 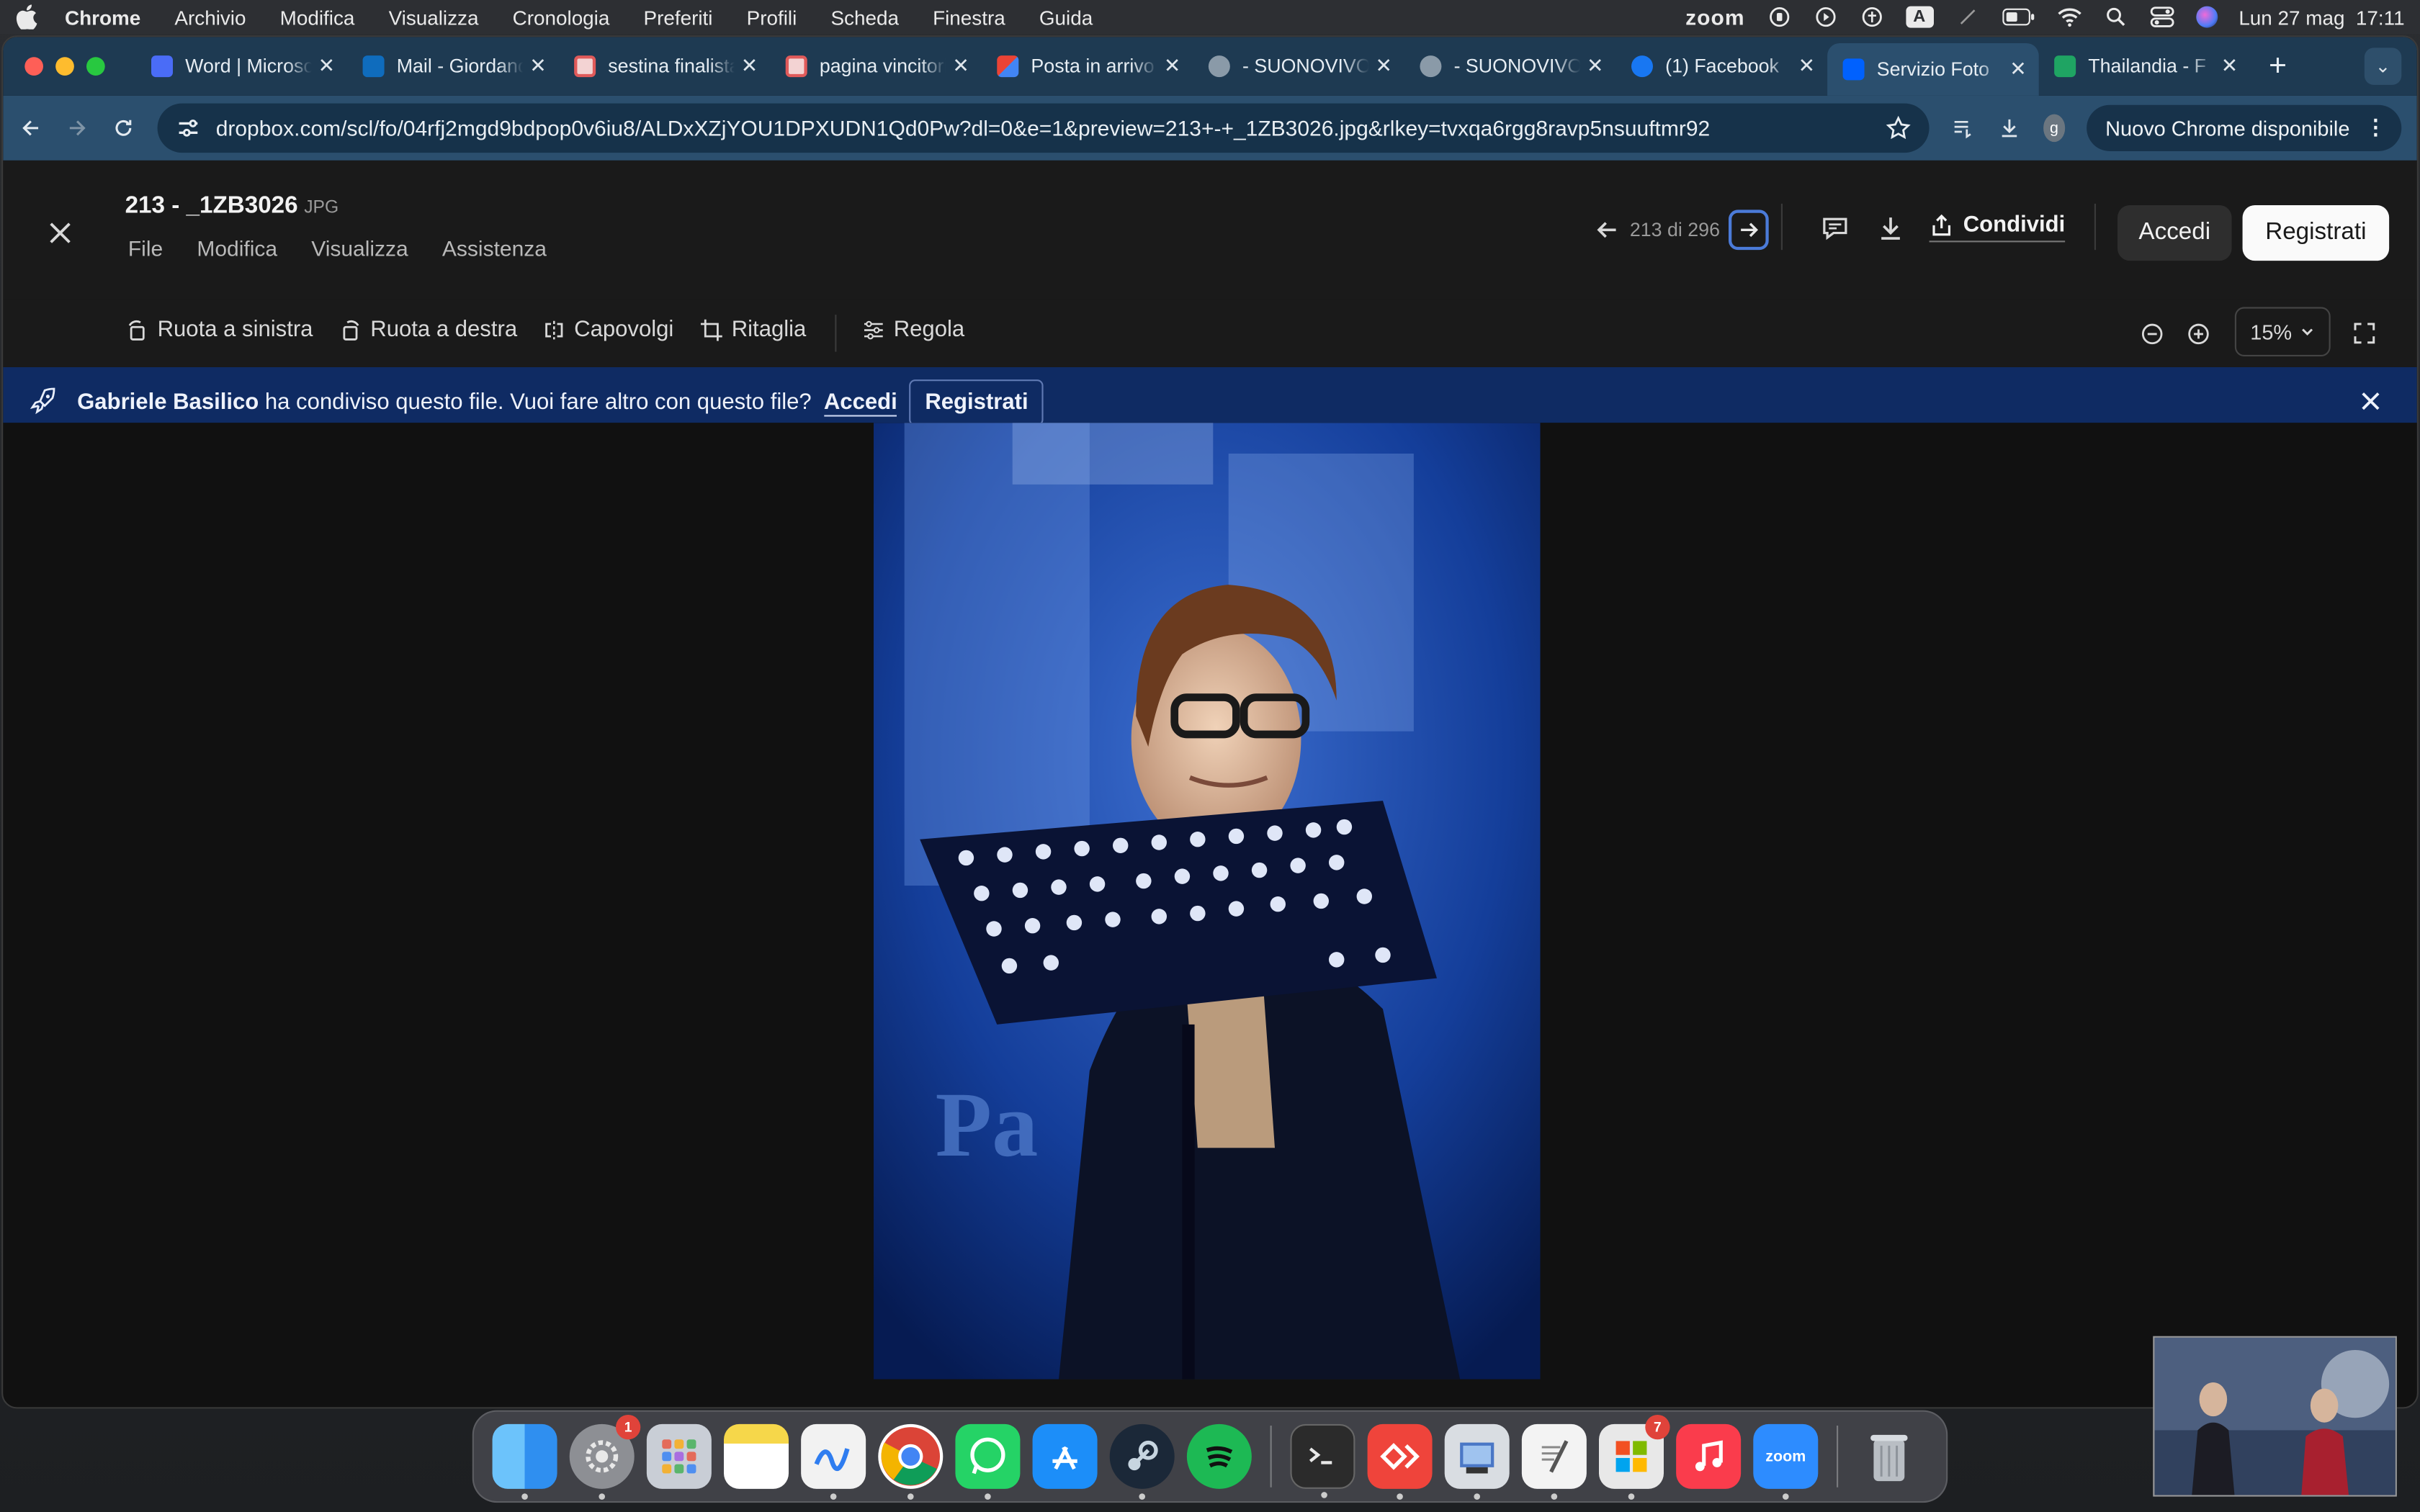 I want to click on tab-facebook: (1) Facebook ✕, so click(x=1722, y=66).